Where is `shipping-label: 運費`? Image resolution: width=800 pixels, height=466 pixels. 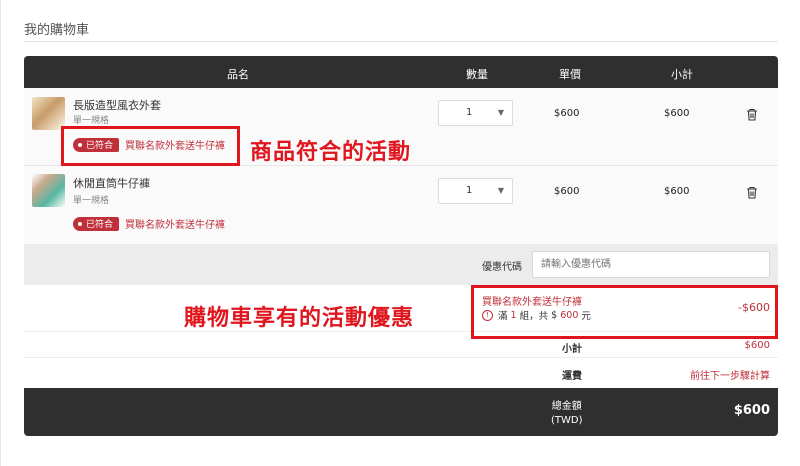 shipping-label: 運費 is located at coordinates (572, 376).